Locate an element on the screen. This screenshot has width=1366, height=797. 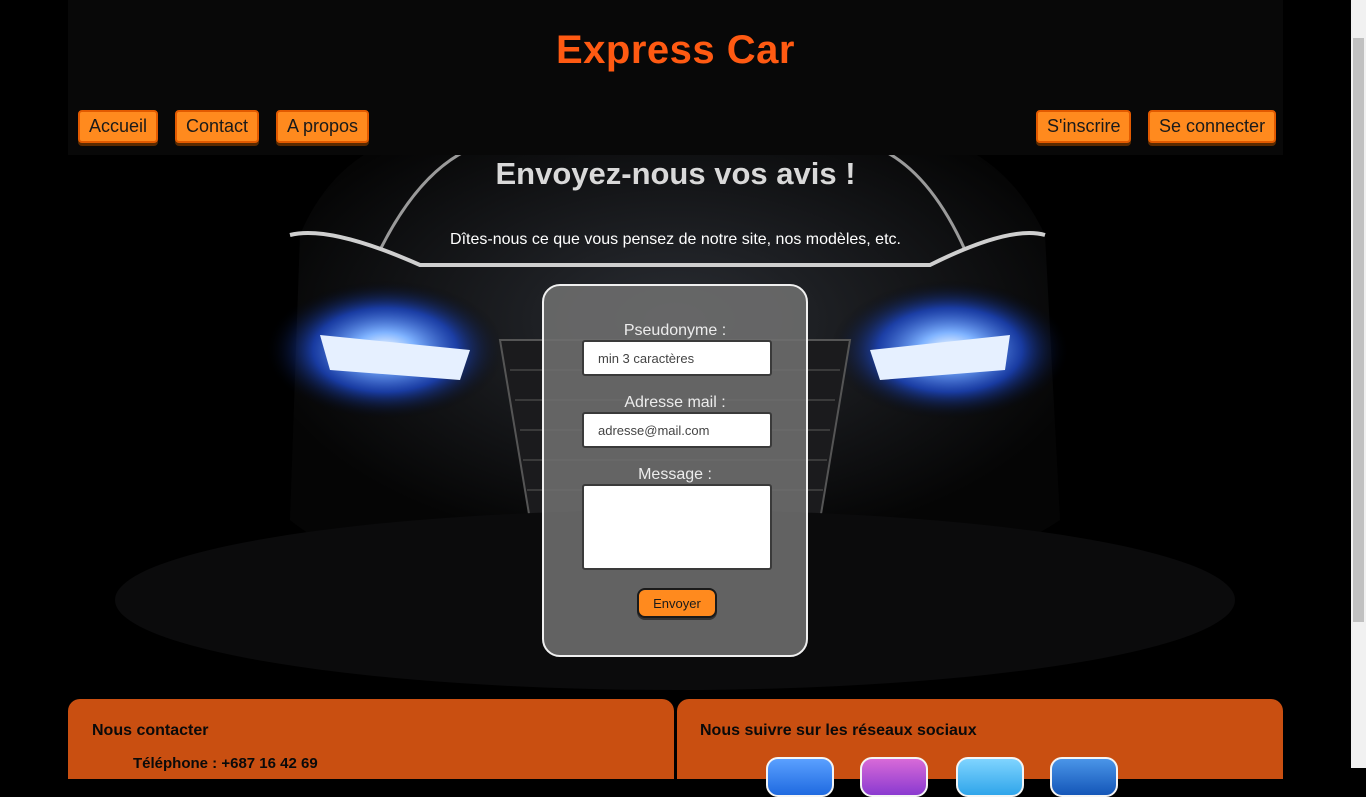
footer-contact-section: Nous contacter Téléphone : +687 16 42 69 is located at coordinates (371, 739).